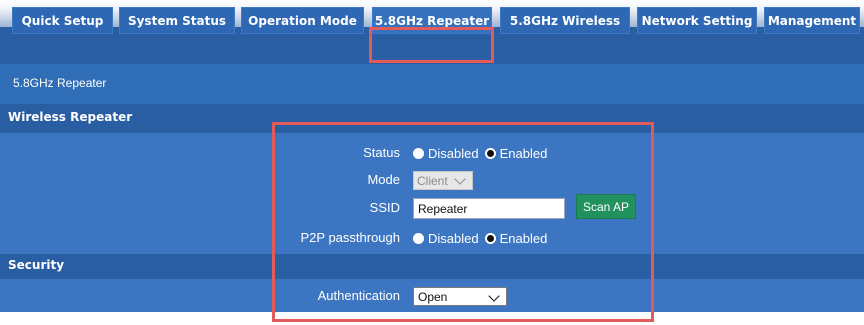 The image size is (864, 325). What do you see at coordinates (812, 20) in the screenshot?
I see `tab-management: Management` at bounding box center [812, 20].